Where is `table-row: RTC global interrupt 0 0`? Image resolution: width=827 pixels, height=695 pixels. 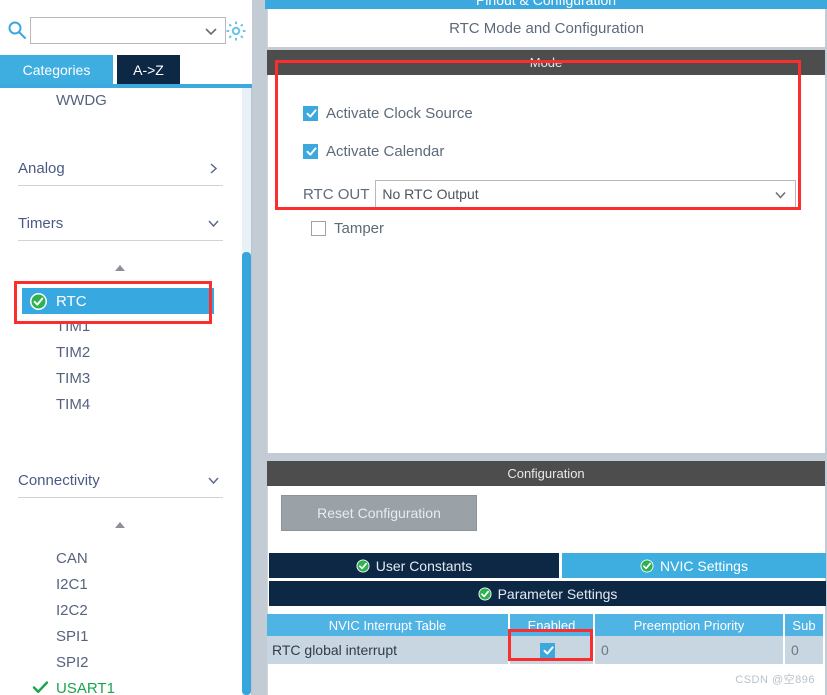
table-row: RTC global interrupt 0 0 is located at coordinates (546, 650).